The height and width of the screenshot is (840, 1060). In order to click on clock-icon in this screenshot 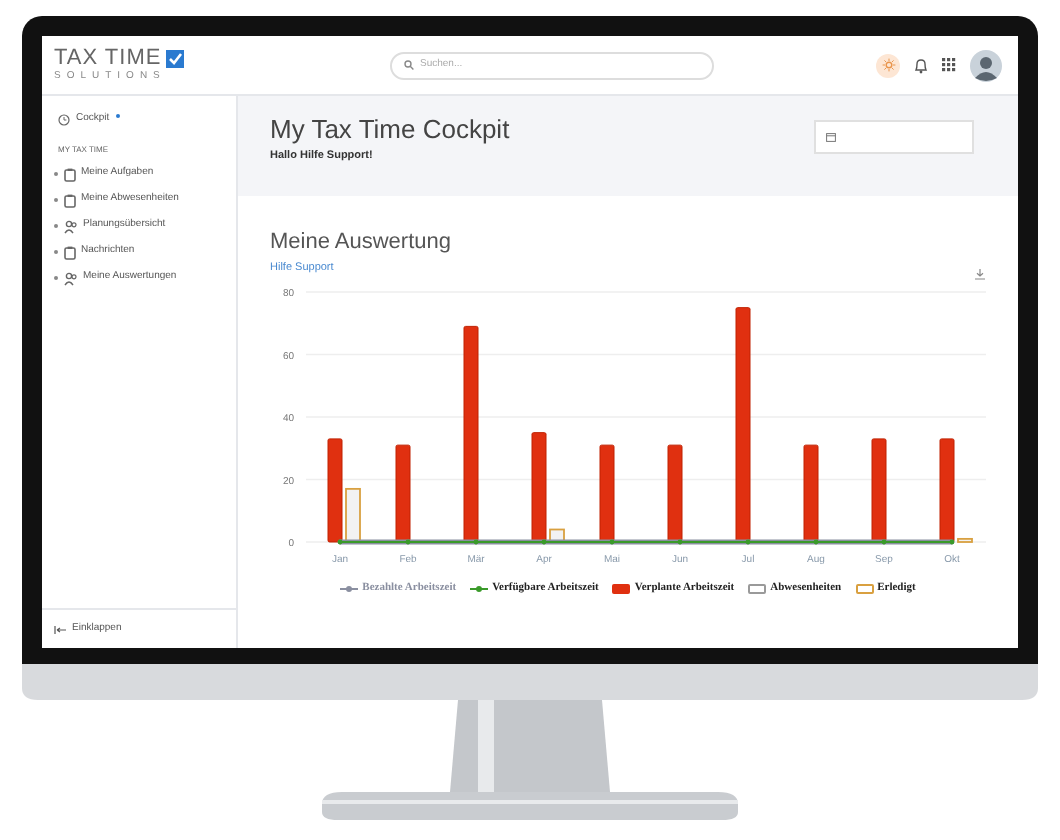, I will do `click(64, 119)`.